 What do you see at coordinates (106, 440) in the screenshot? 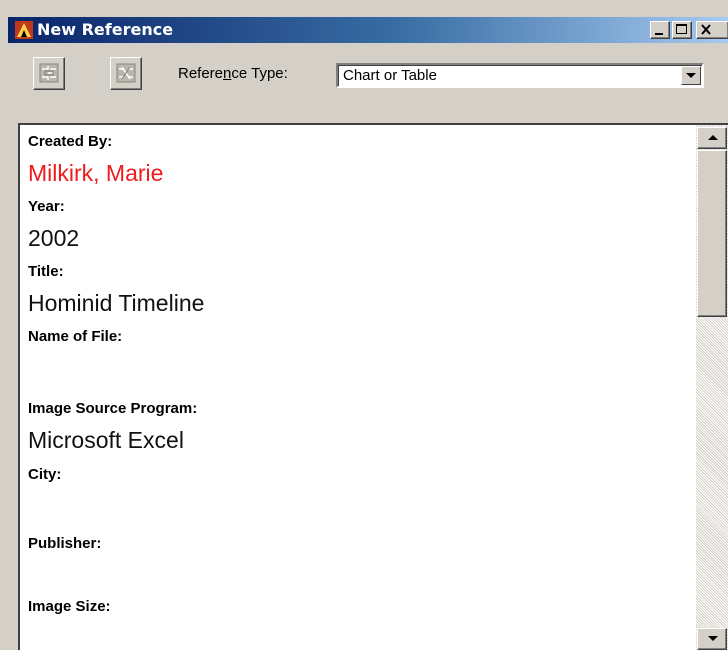
I see `image-source-program-value: Microsoft Excel` at bounding box center [106, 440].